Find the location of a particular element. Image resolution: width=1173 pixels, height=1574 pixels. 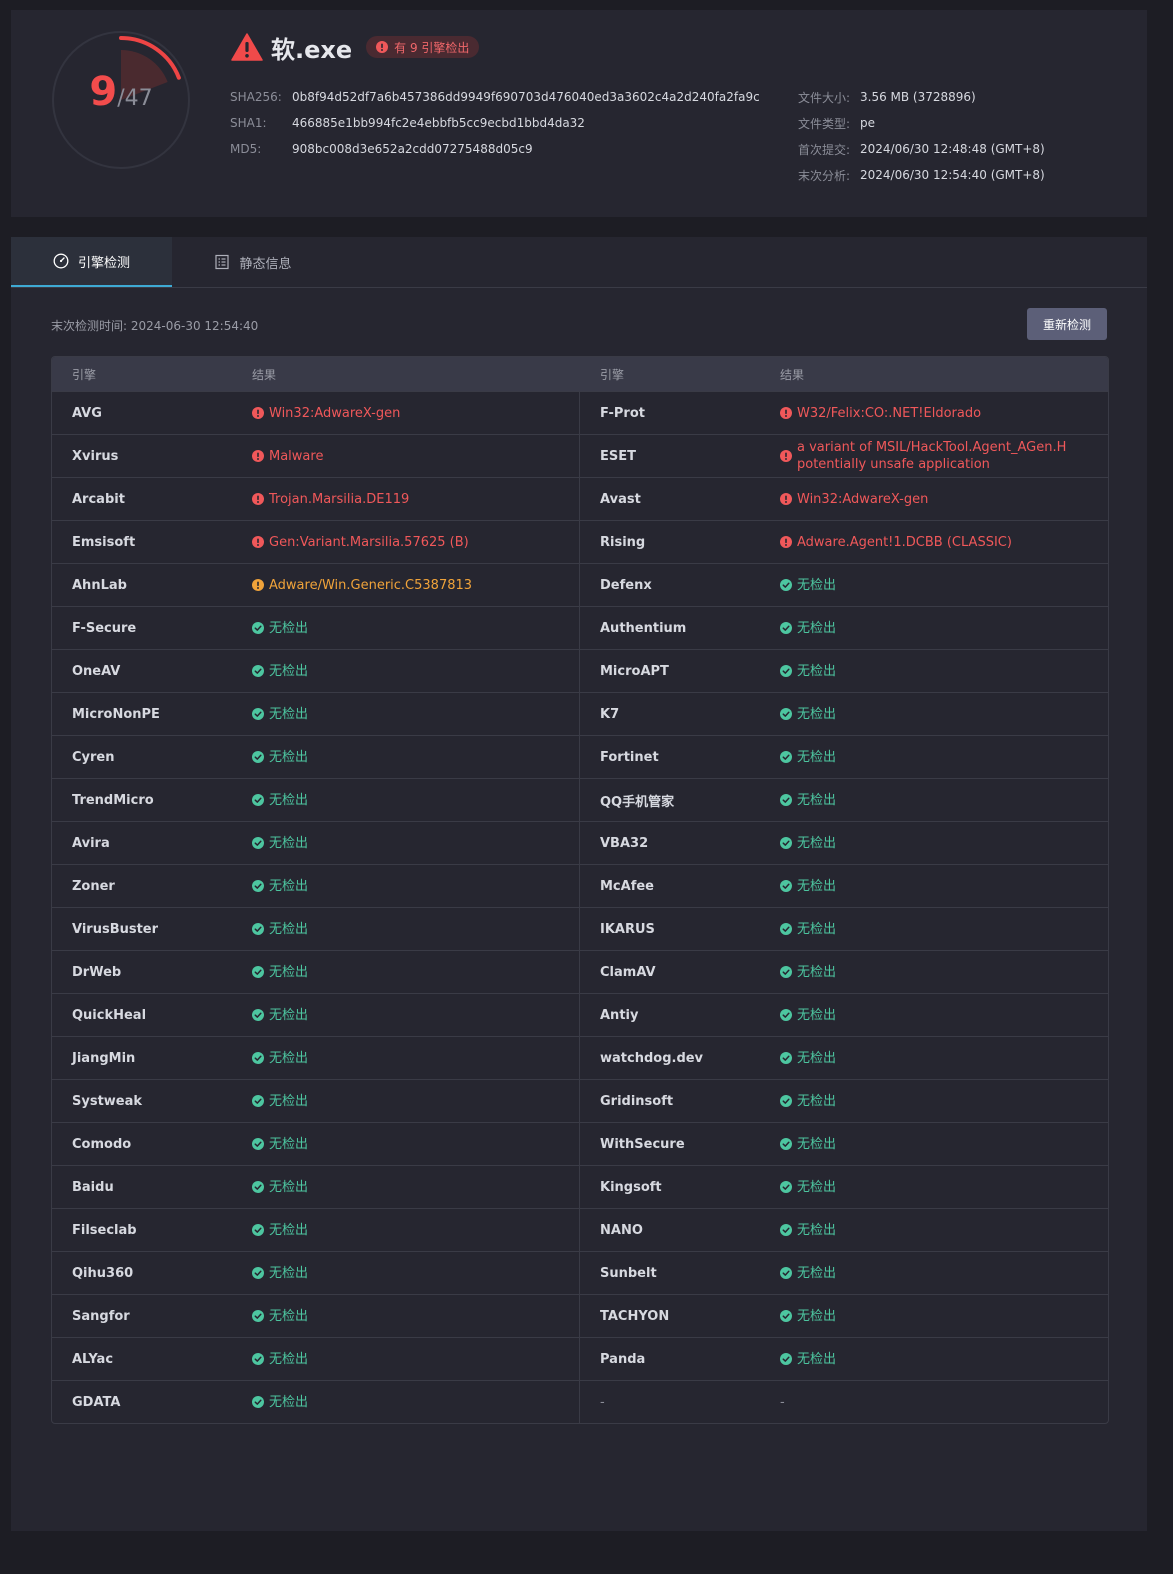

file-size-row: 文件大小: 3.56 MB (3728896) is located at coordinates (921, 97).